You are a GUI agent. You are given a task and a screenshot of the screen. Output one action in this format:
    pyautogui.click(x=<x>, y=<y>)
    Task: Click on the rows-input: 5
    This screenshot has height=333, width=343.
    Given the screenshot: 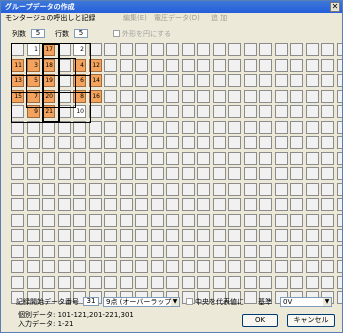 What is the action you would take?
    pyautogui.click(x=81, y=33)
    